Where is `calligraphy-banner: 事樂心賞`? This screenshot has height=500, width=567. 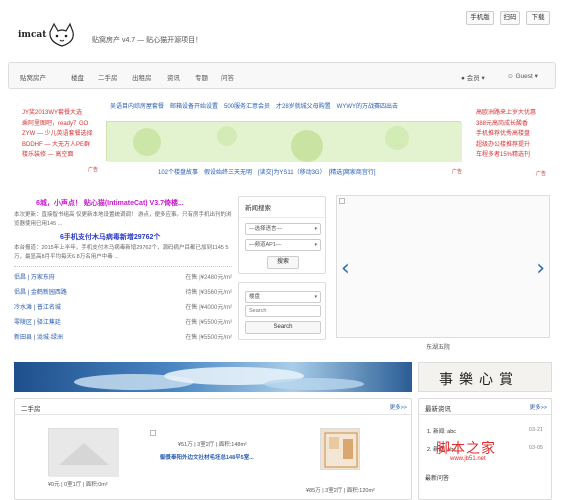 calligraphy-banner: 事樂心賞 is located at coordinates (485, 377).